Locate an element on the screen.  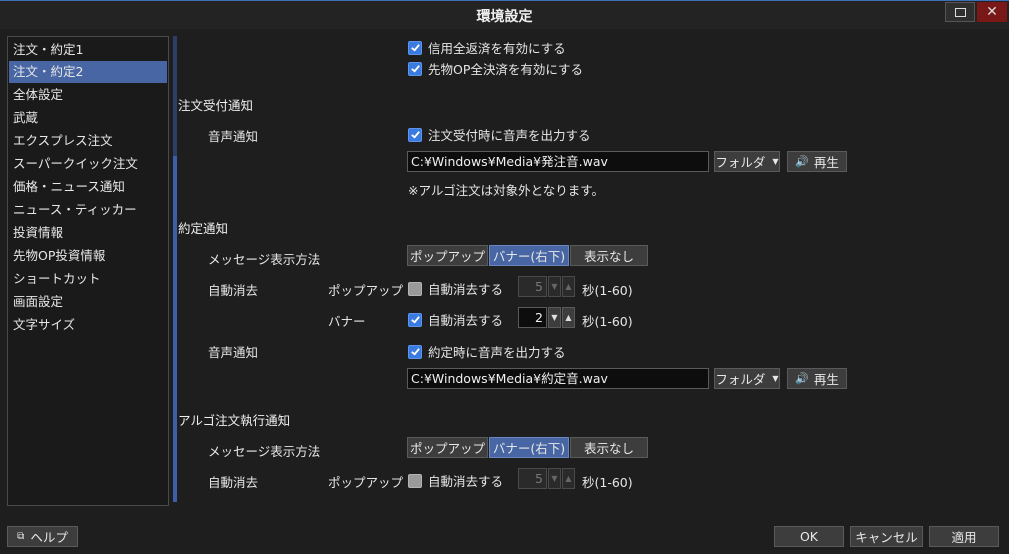
credit-bulk-checkbox: 信用全返済を有効にする is located at coordinates (487, 47).